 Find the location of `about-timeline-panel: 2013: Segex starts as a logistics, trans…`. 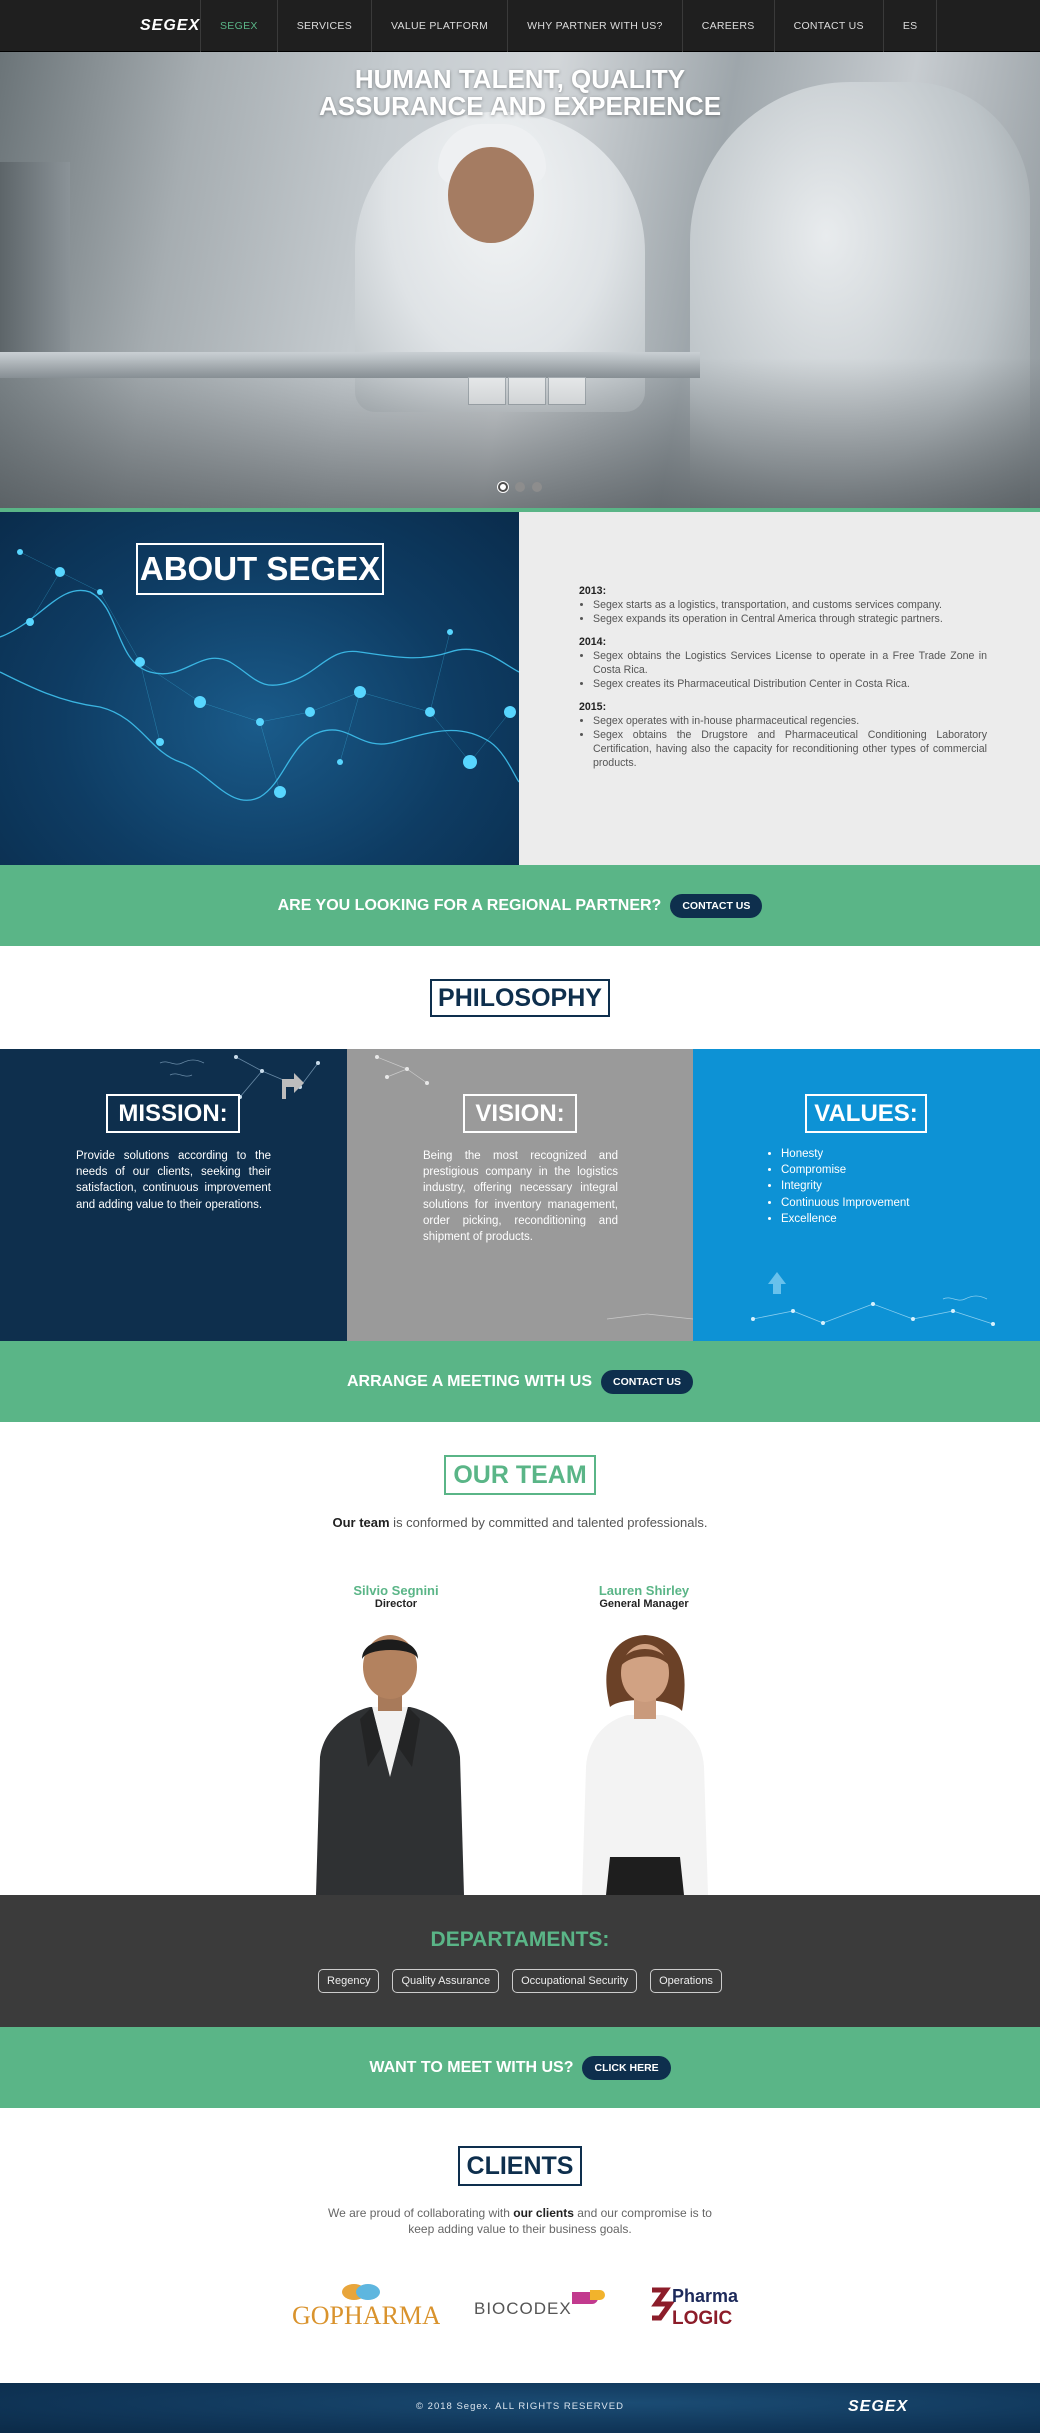

about-timeline-panel: 2013: Segex starts as a logistics, trans… is located at coordinates (779, 688).